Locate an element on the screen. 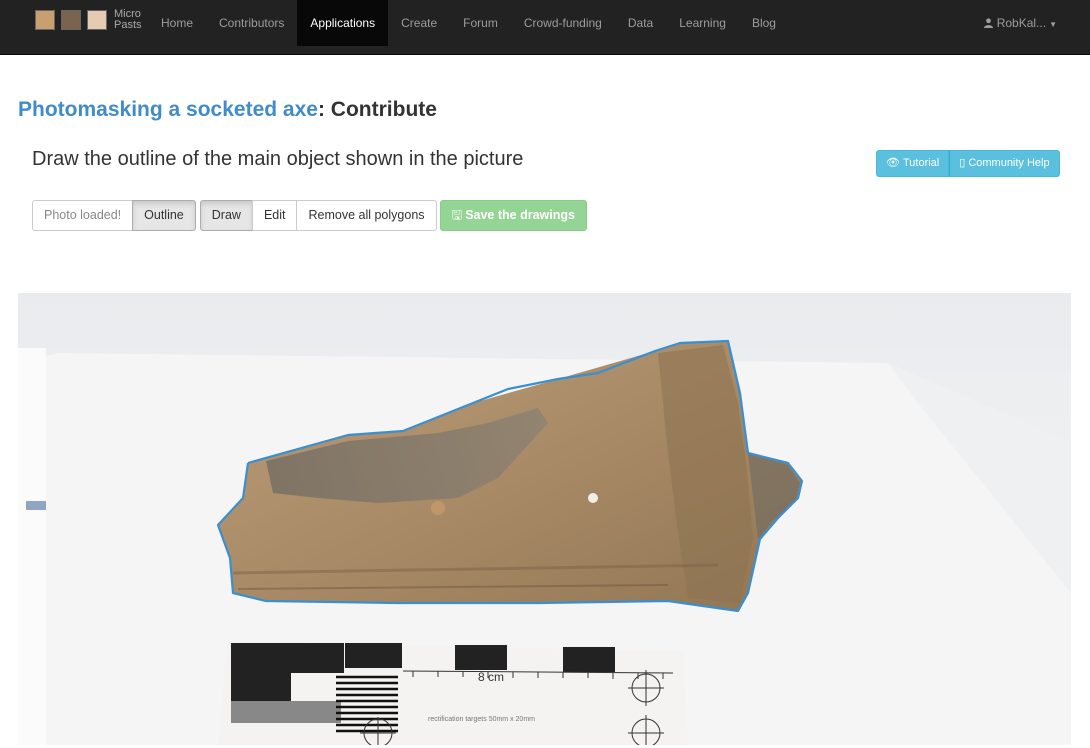 This screenshot has height=748, width=1090. nav-item-forum: Forum is located at coordinates (480, 23).